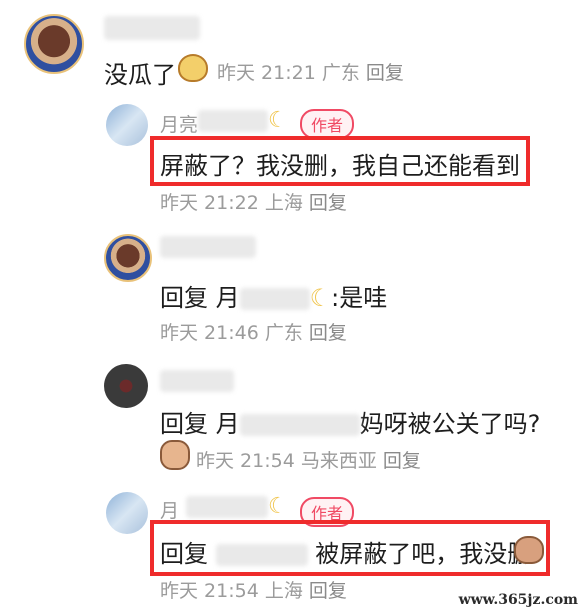 The image size is (586, 614). What do you see at coordinates (179, 123) in the screenshot?
I see `user-name: 月亮` at bounding box center [179, 123].